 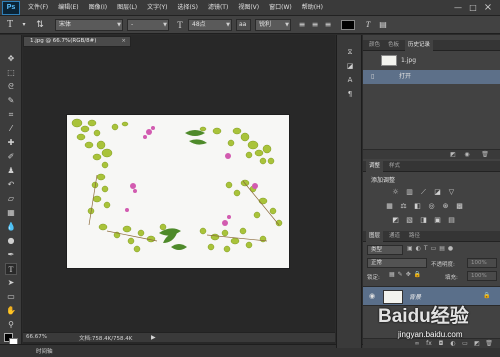 I want to click on black-white-icon: ◧, so click(x=417, y=206).